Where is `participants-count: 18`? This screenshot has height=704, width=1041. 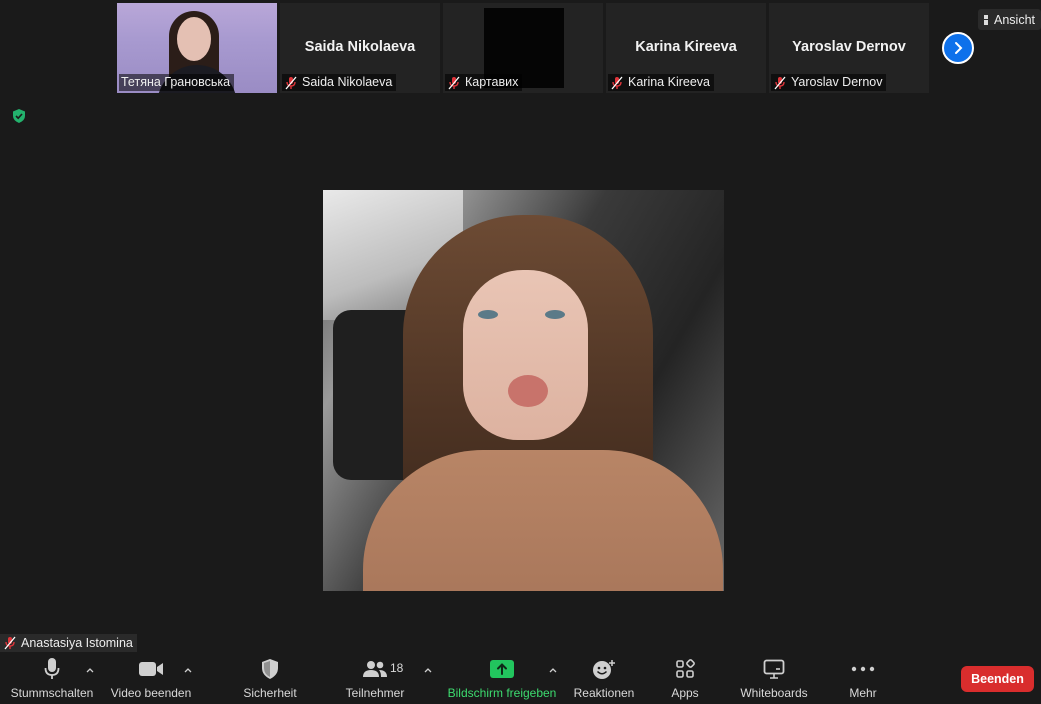 participants-count: 18 is located at coordinates (397, 668).